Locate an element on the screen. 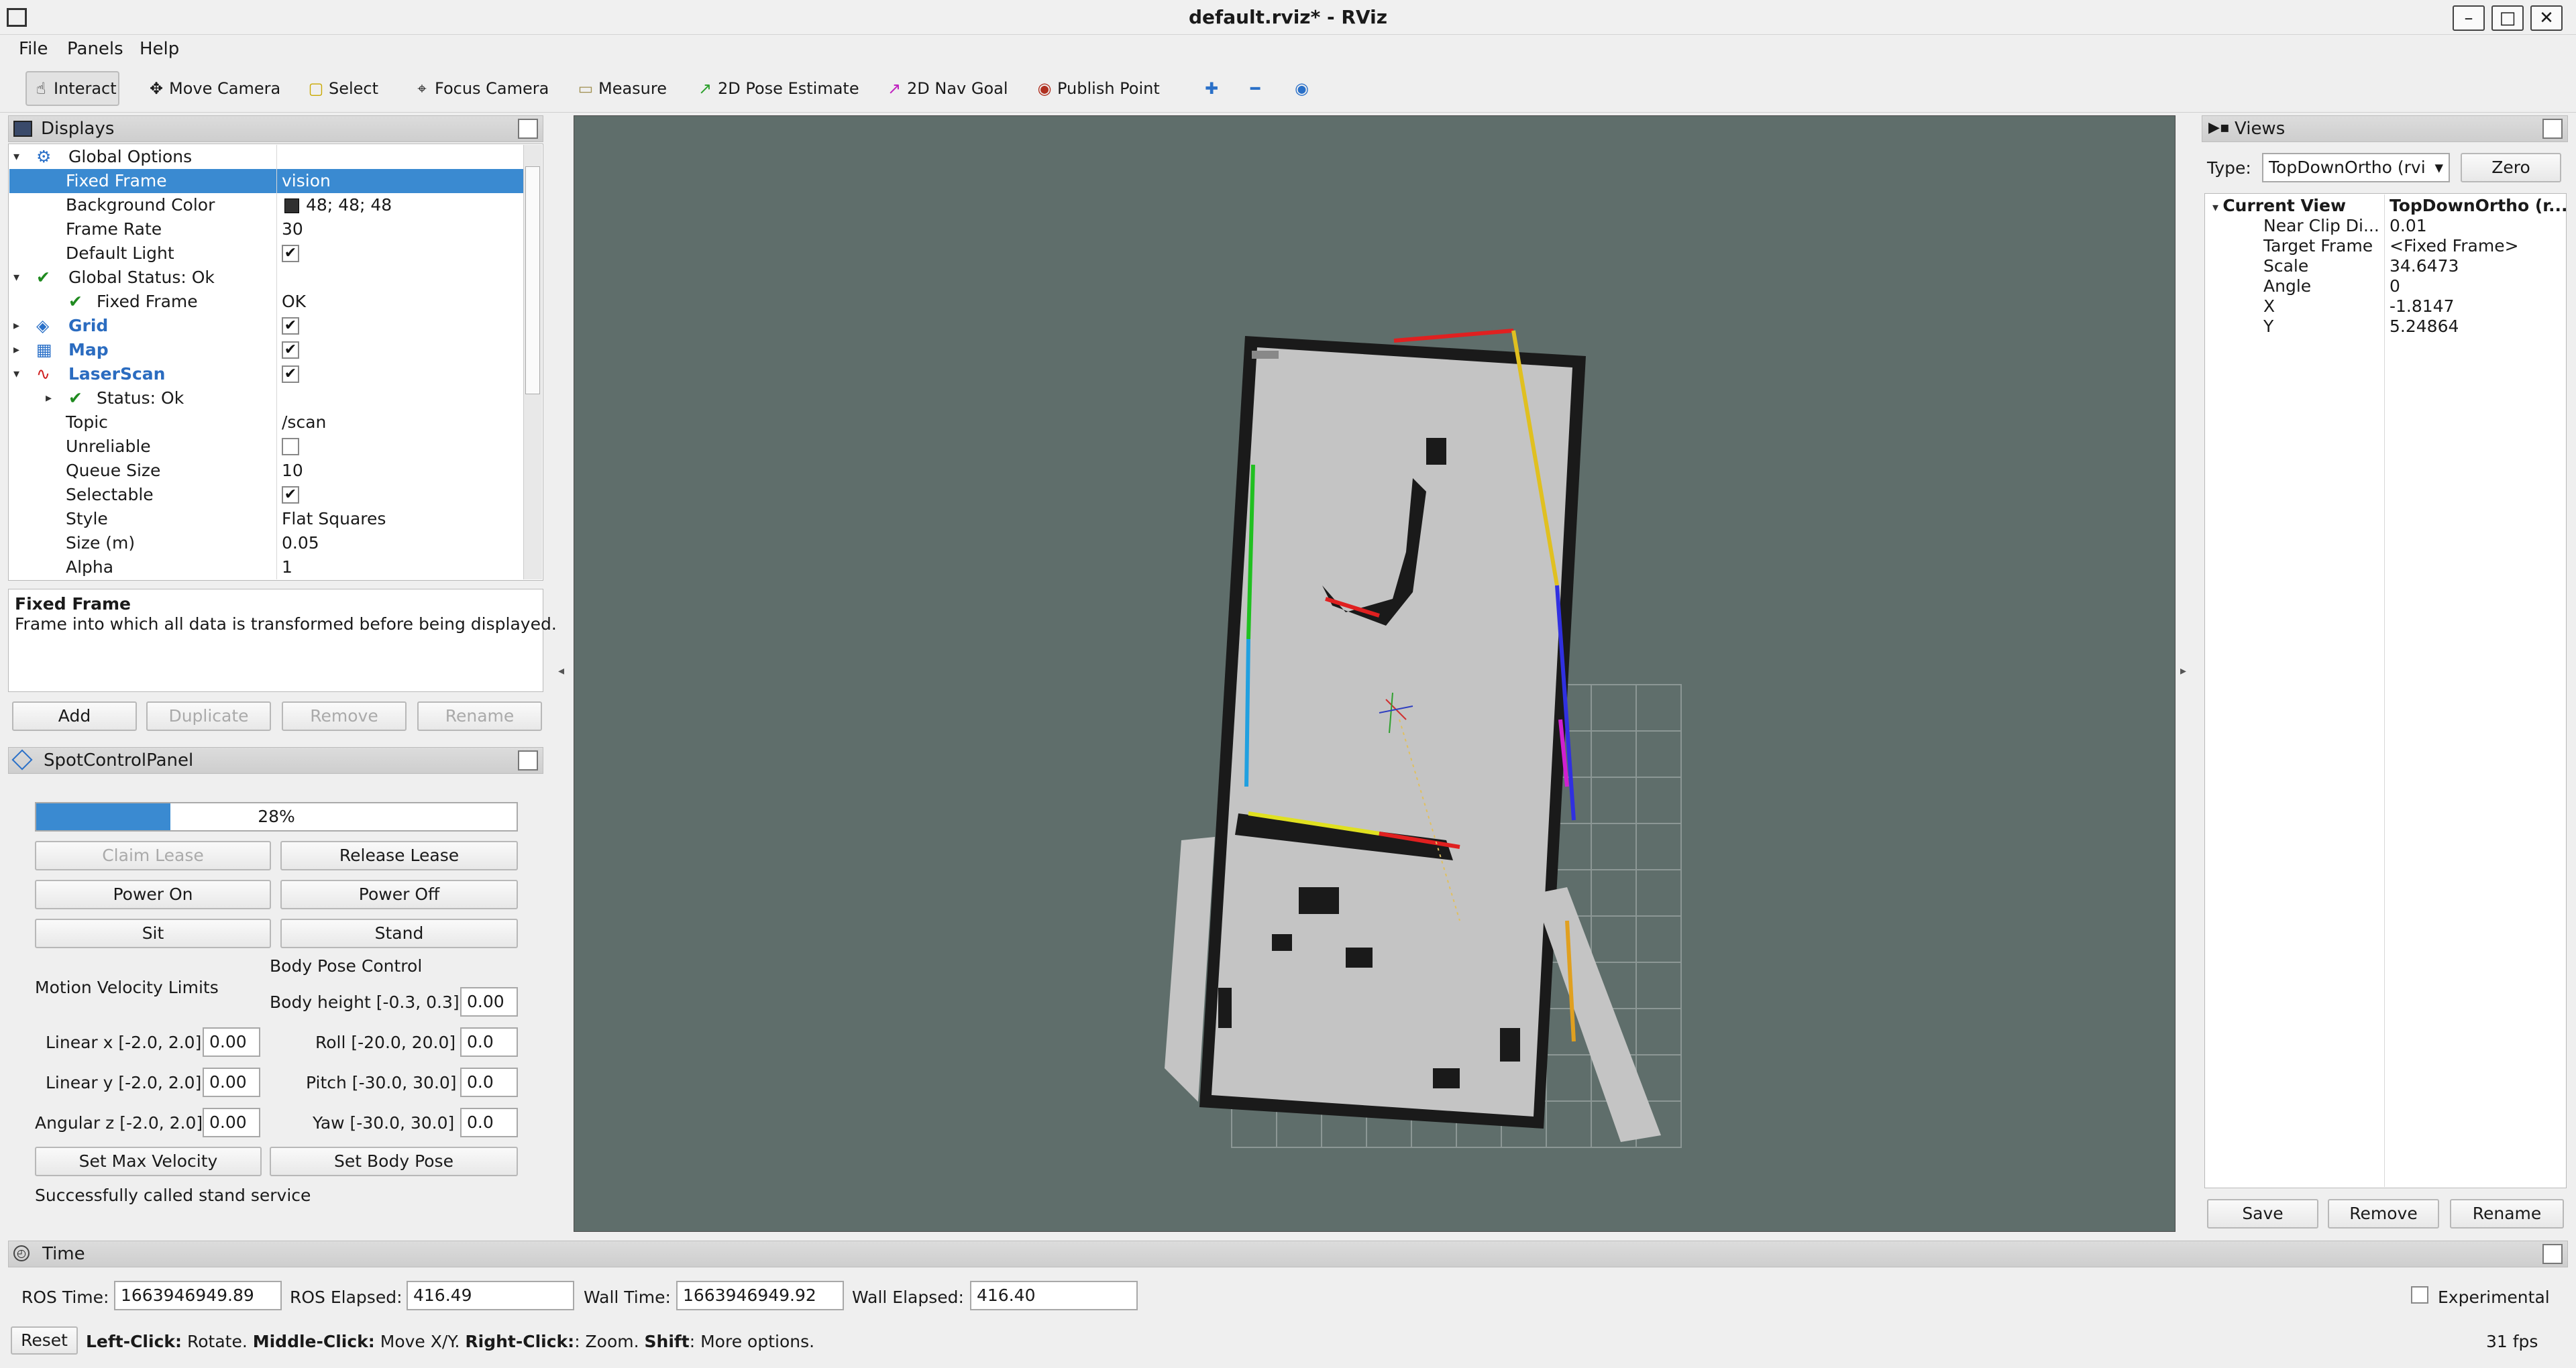 The width and height of the screenshot is (2576, 1368). body-height-input: 0.00 is located at coordinates (489, 1002).